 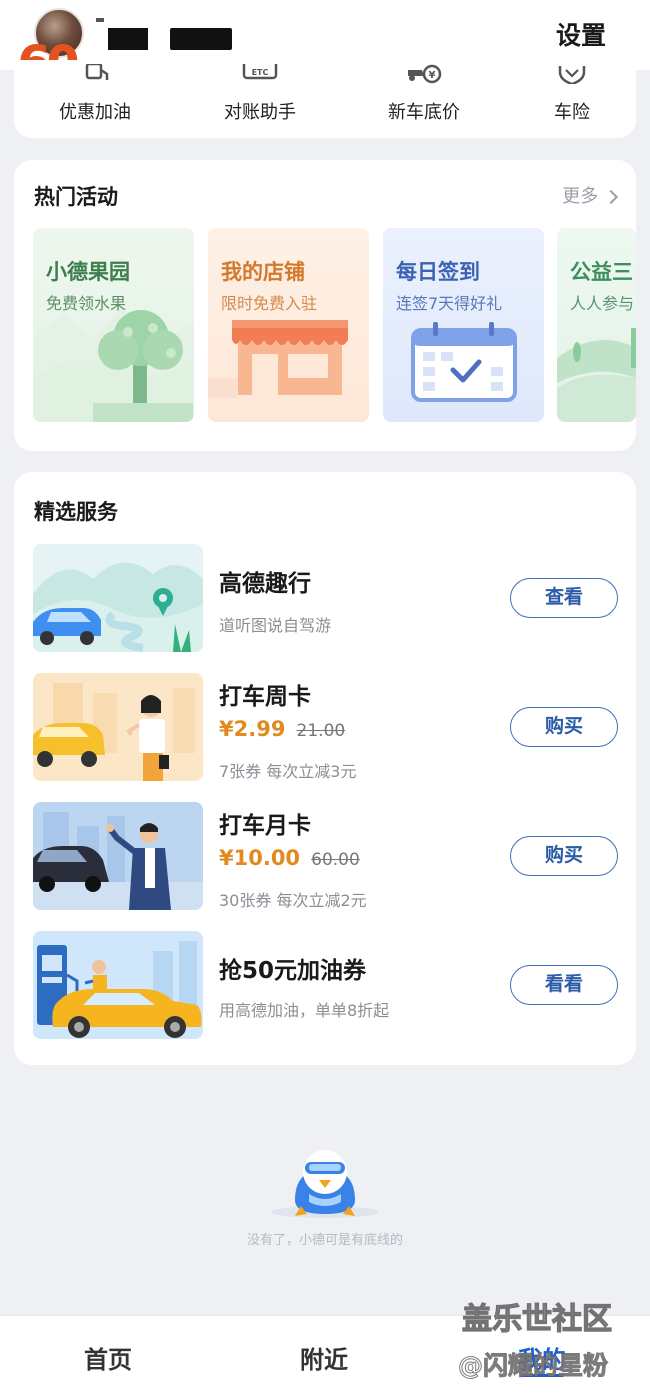 I want to click on service-price: ¥2.99 21.00, so click(x=282, y=729).